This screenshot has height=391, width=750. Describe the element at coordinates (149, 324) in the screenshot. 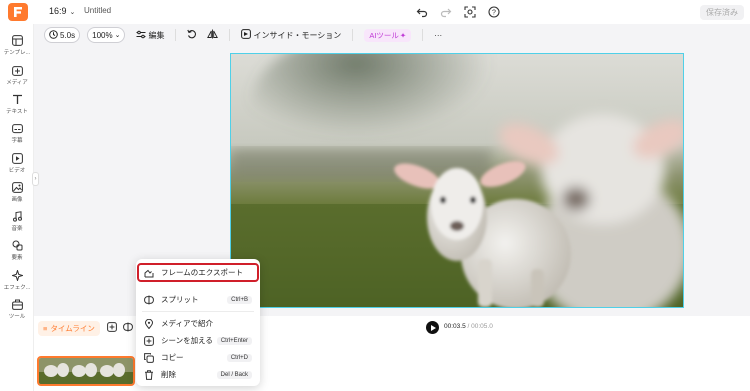

I see `location-pin-icon` at that location.